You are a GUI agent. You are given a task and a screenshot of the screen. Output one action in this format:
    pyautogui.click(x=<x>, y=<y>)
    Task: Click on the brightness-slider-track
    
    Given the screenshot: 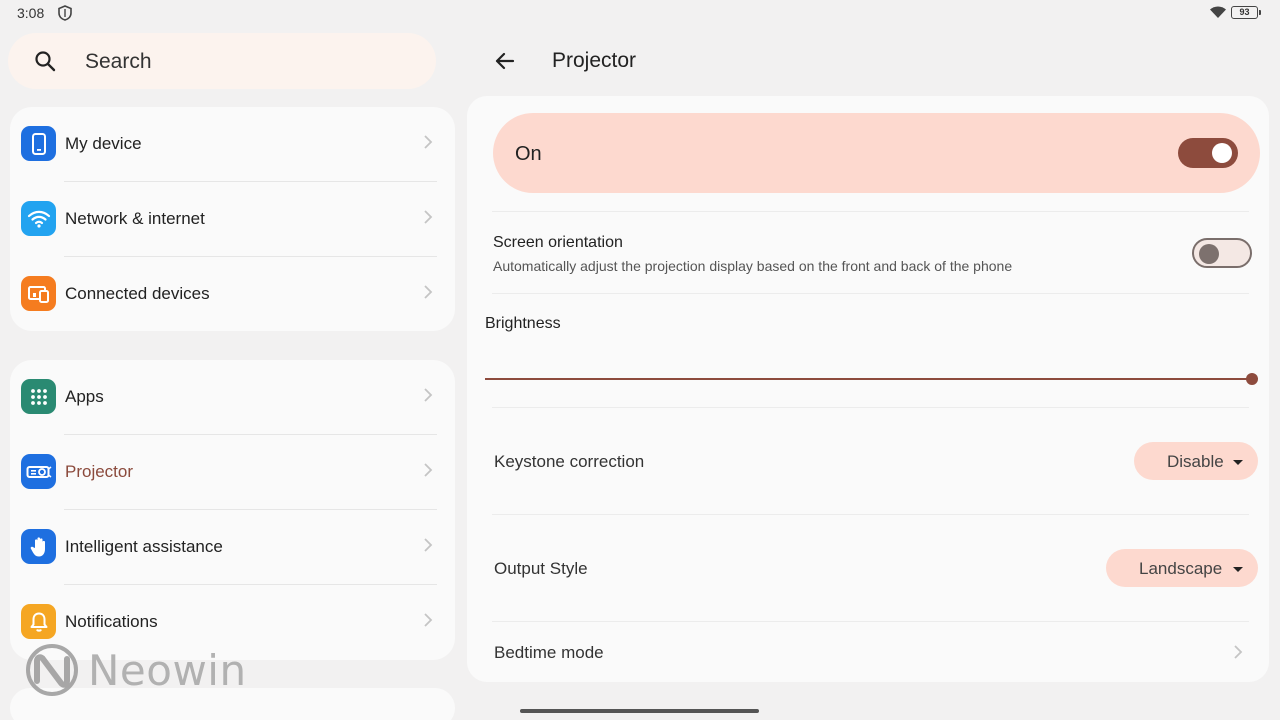 What is the action you would take?
    pyautogui.click(x=868, y=379)
    